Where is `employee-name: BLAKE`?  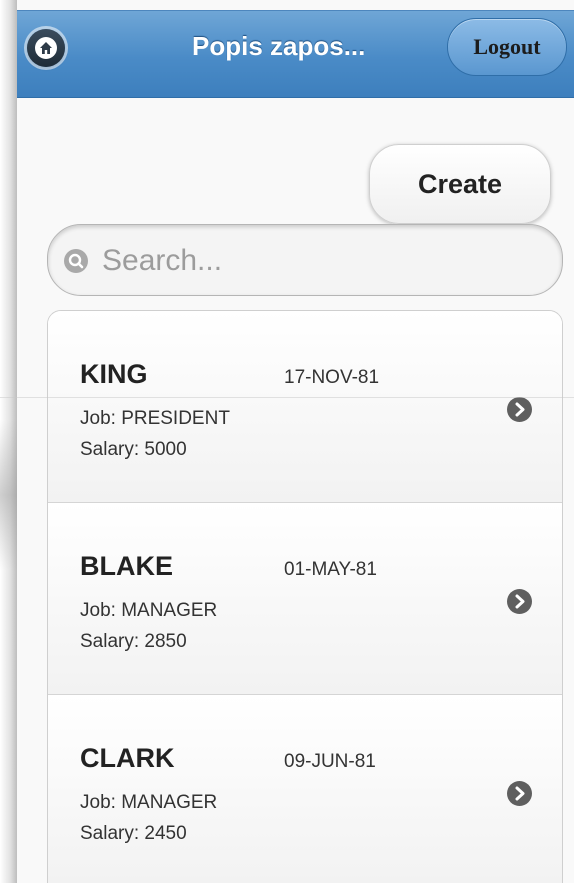 employee-name: BLAKE is located at coordinates (126, 566).